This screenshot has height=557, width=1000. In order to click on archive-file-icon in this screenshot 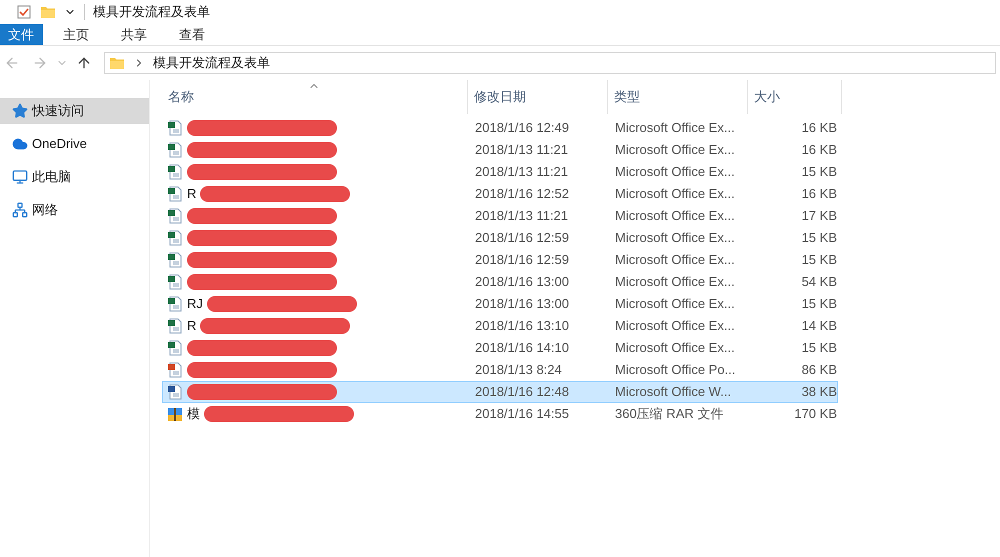, I will do `click(175, 414)`.